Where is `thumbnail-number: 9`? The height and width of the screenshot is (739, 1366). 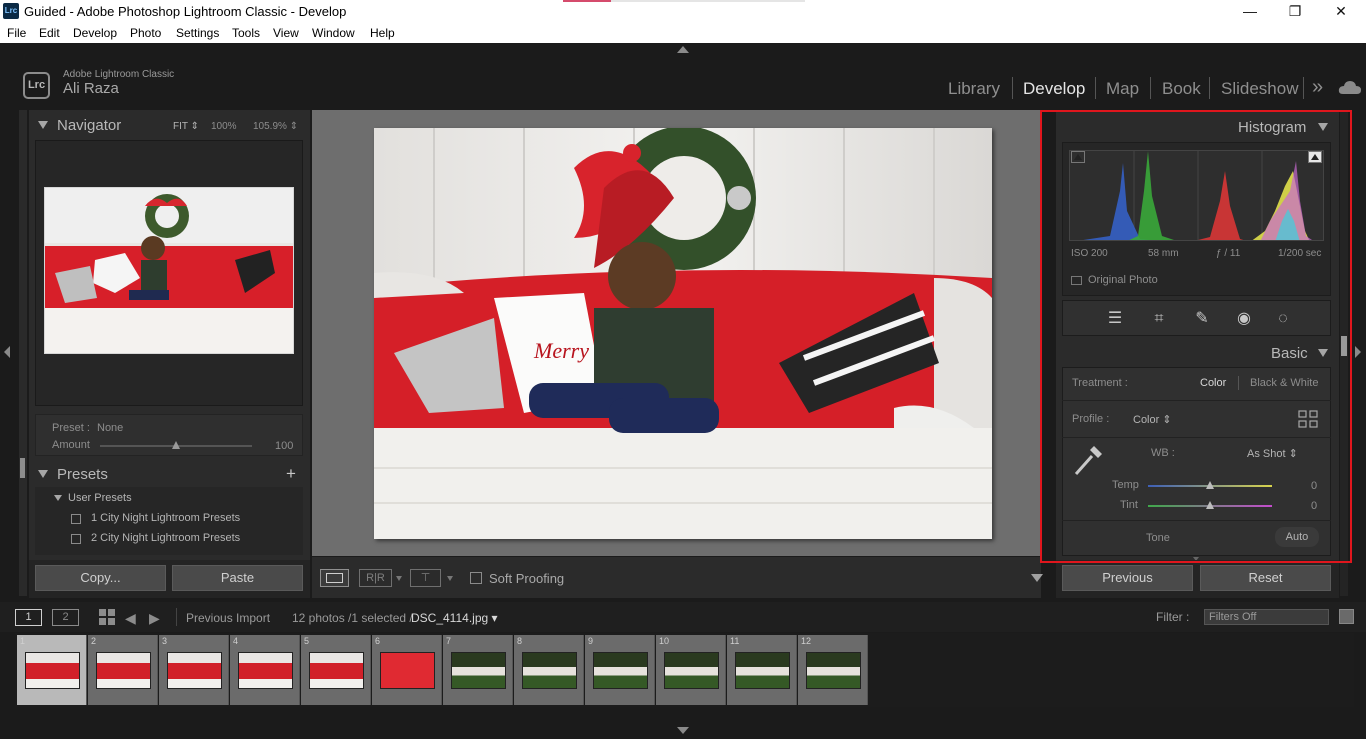
thumbnail-number: 9 is located at coordinates (591, 641).